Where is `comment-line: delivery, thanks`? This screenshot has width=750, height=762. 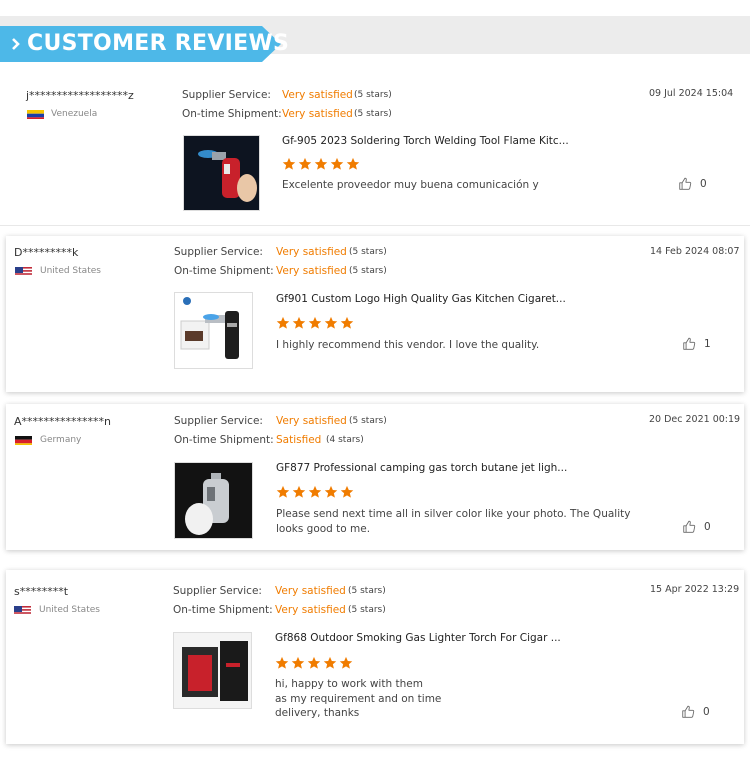
comment-line: delivery, thanks is located at coordinates (317, 713).